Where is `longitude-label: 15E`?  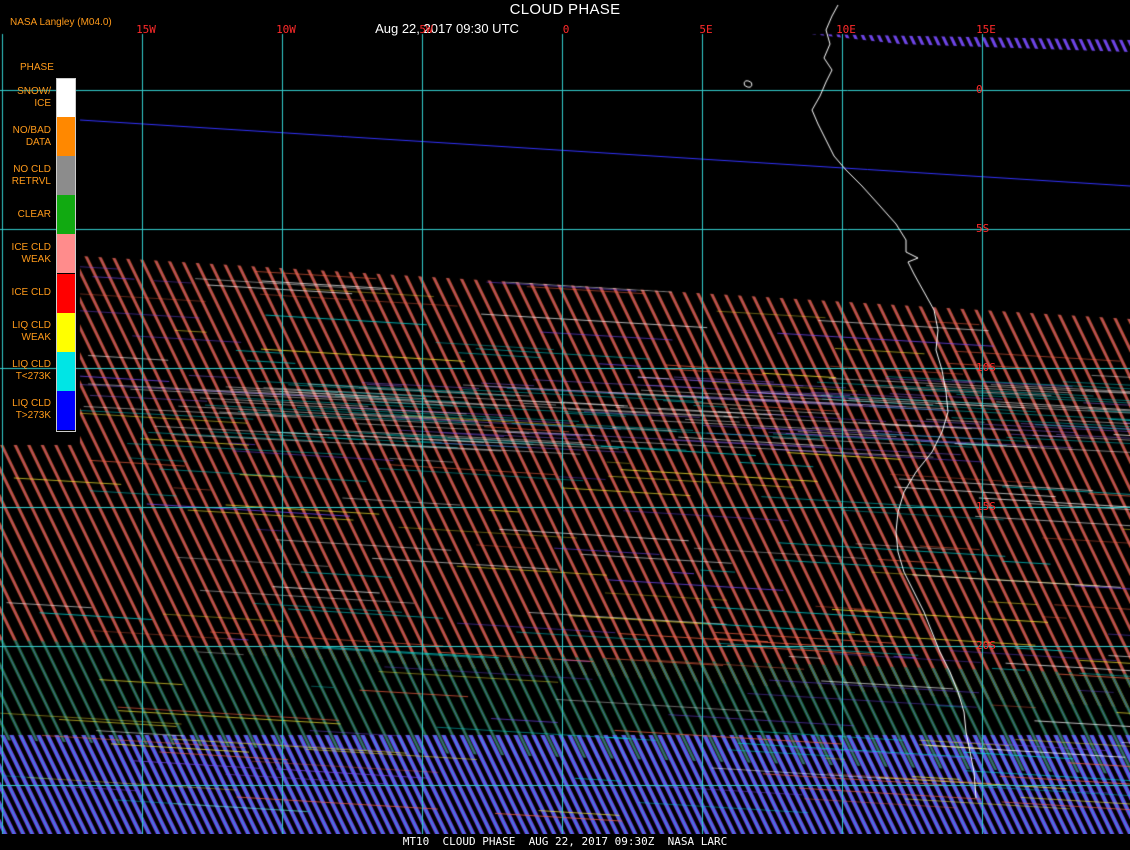 longitude-label: 15E is located at coordinates (986, 29).